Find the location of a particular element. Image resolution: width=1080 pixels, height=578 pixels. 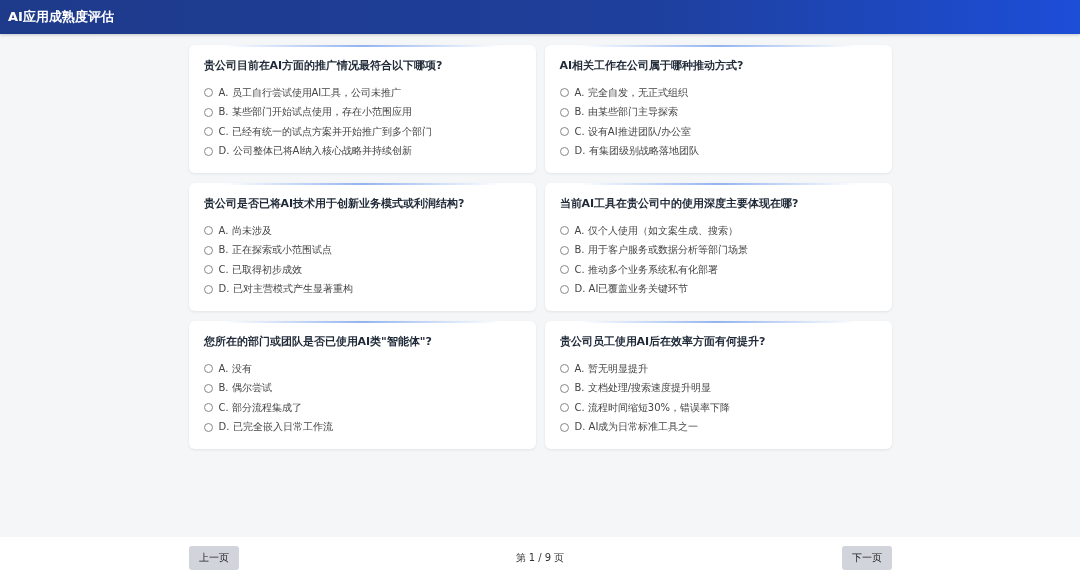

next-page-button: 下一页 is located at coordinates (866, 557).